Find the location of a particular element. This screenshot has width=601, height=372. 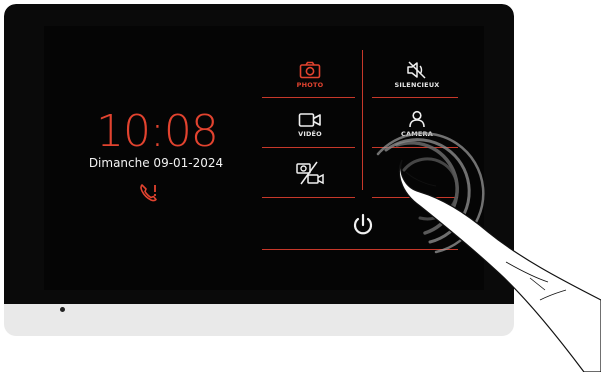

clock-time: 10:08 is located at coordinates (157, 131).